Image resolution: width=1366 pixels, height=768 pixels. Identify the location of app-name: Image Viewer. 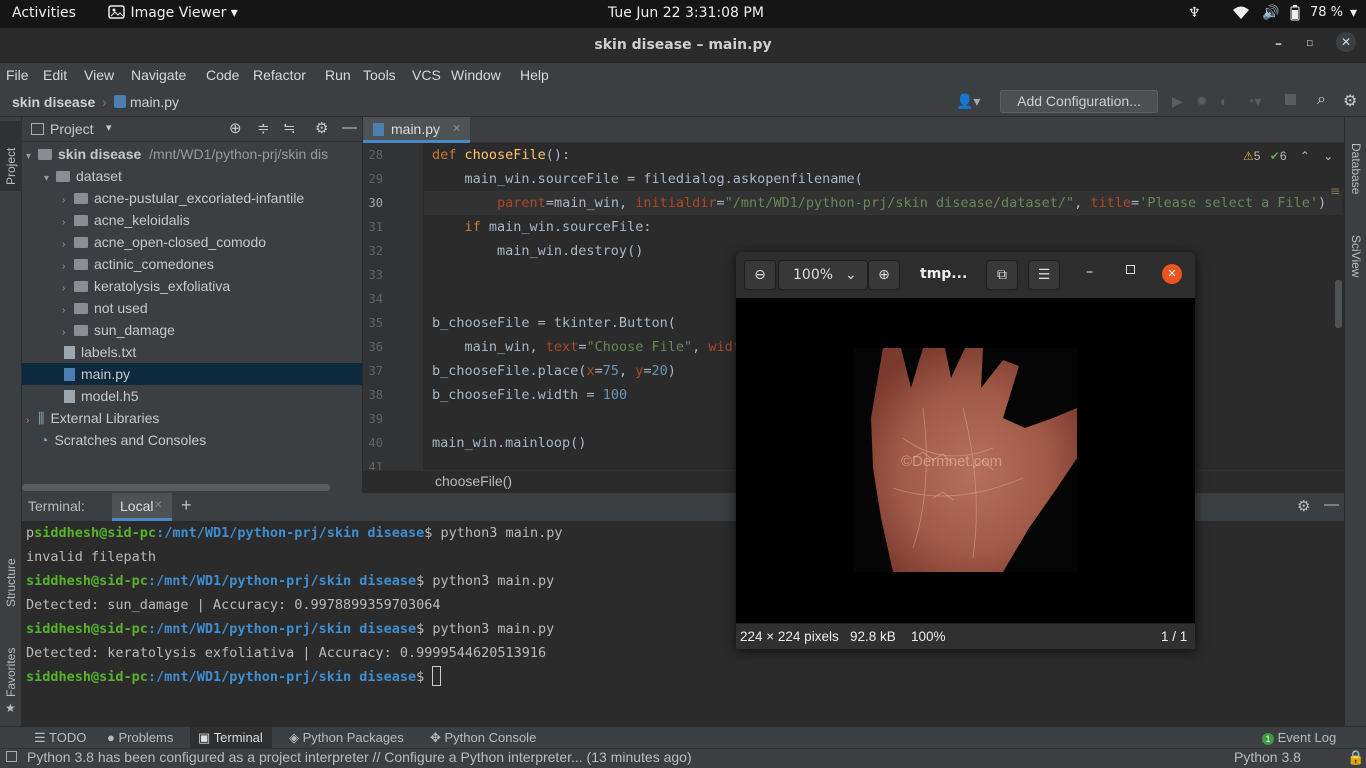
(178, 13).